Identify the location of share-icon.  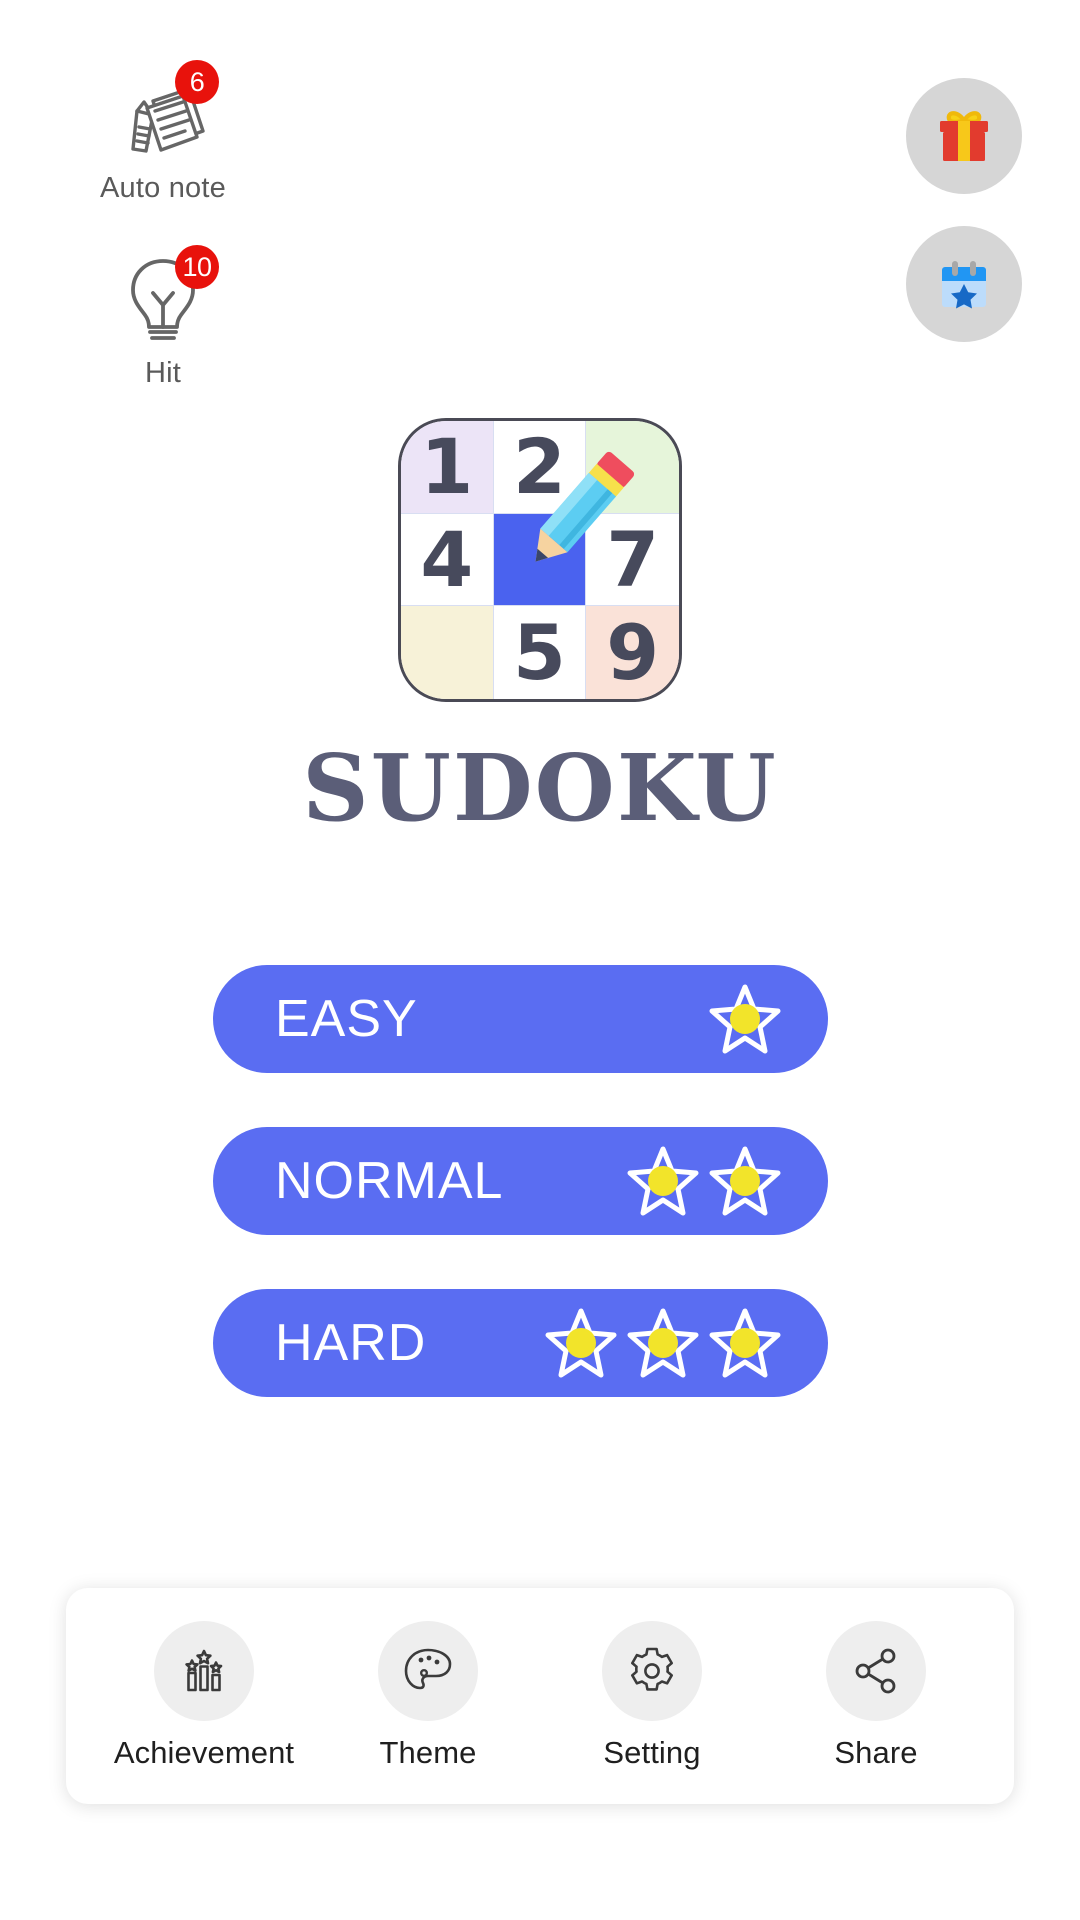
(875, 1671).